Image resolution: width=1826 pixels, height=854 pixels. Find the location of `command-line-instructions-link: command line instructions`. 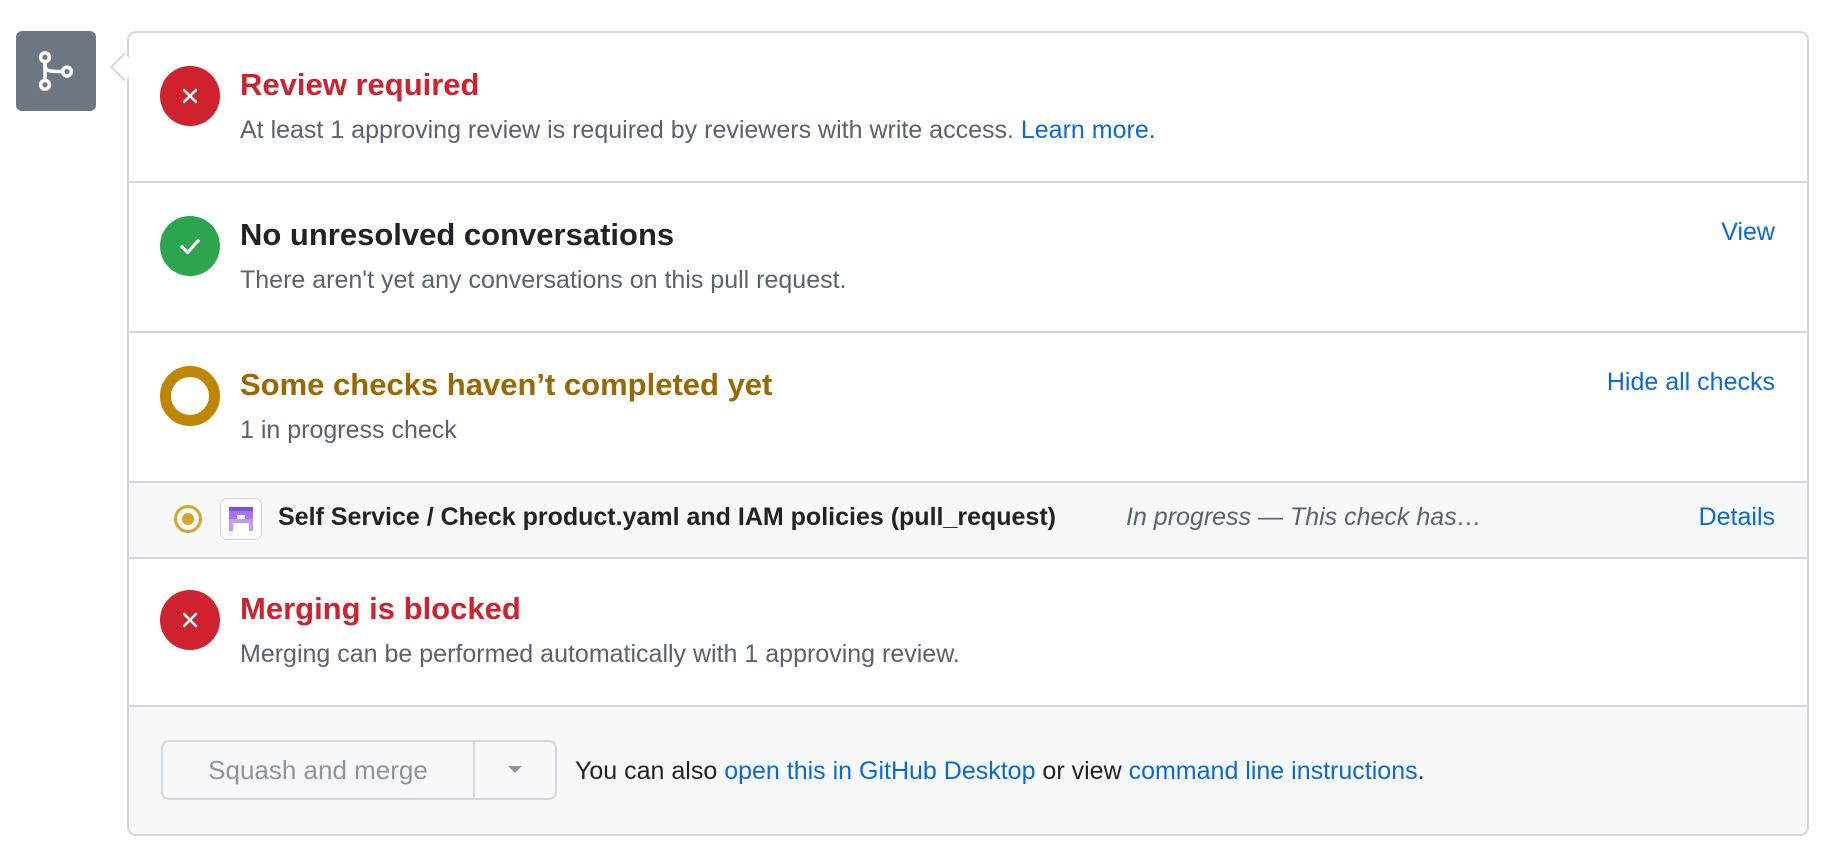

command-line-instructions-link: command line instructions is located at coordinates (1273, 771).